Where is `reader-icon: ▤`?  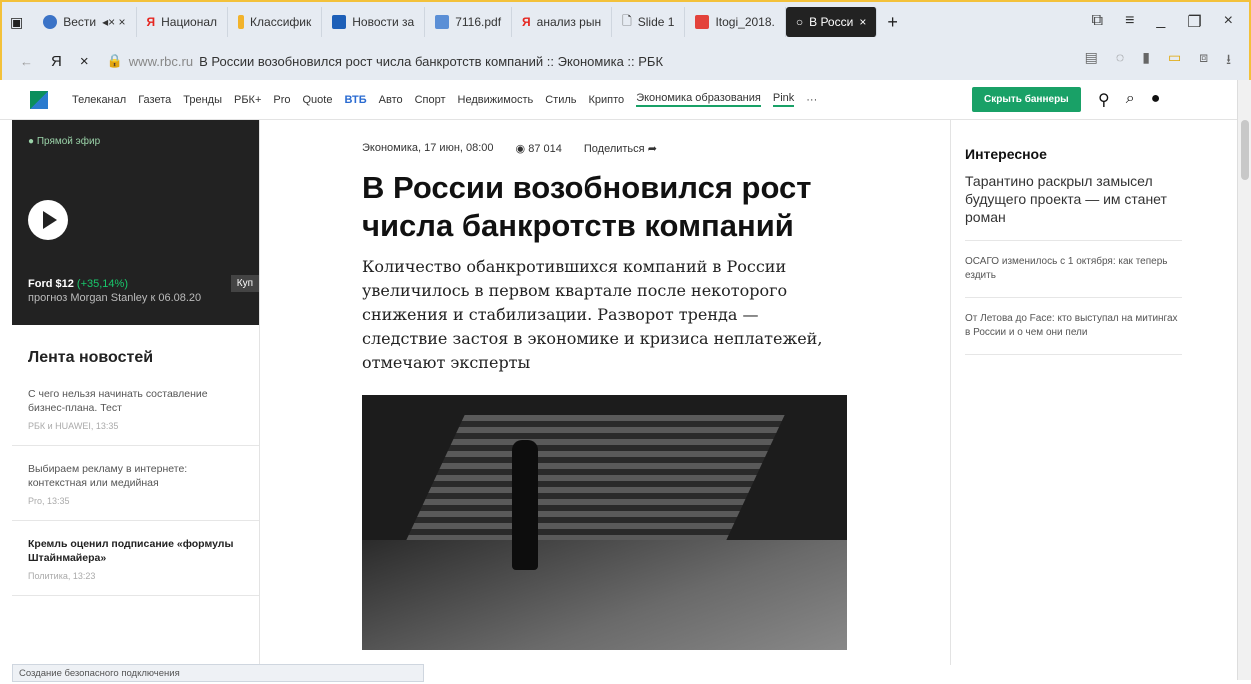
reader-icon: ▤ is located at coordinates (1091, 61).